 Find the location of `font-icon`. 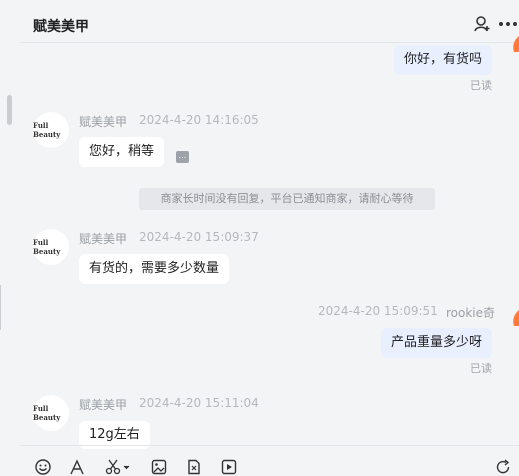

font-icon is located at coordinates (77, 467).